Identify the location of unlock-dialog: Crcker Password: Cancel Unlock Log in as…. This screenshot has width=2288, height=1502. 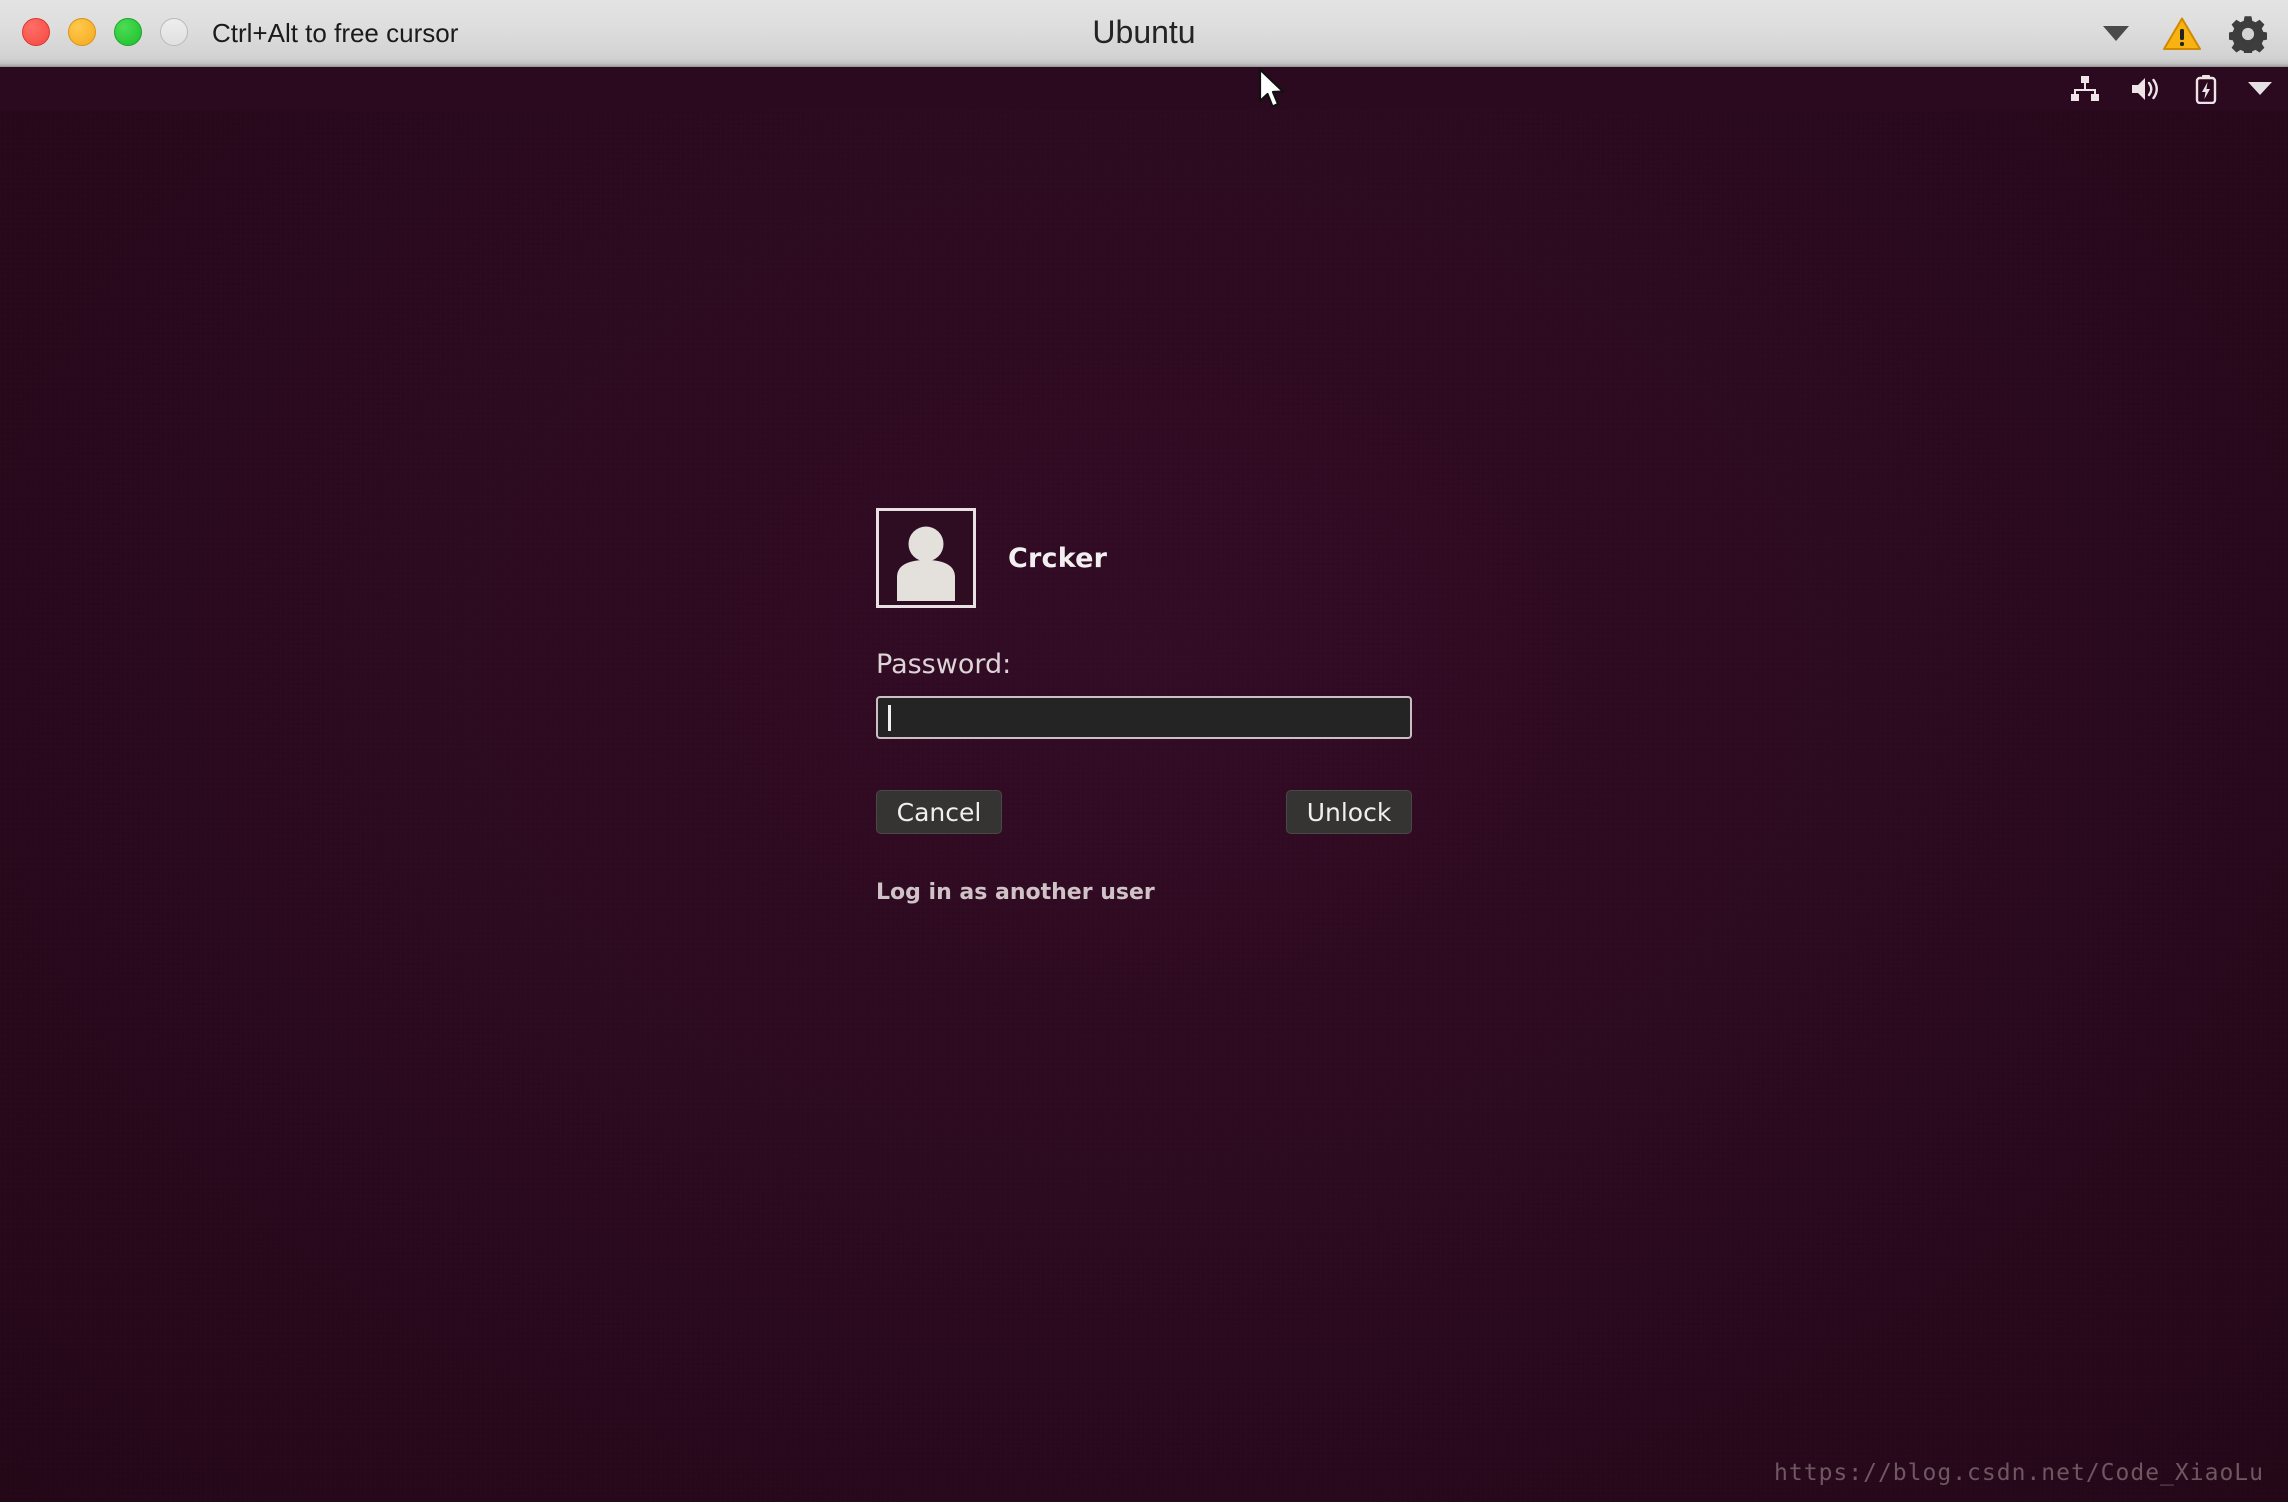
(1146, 706).